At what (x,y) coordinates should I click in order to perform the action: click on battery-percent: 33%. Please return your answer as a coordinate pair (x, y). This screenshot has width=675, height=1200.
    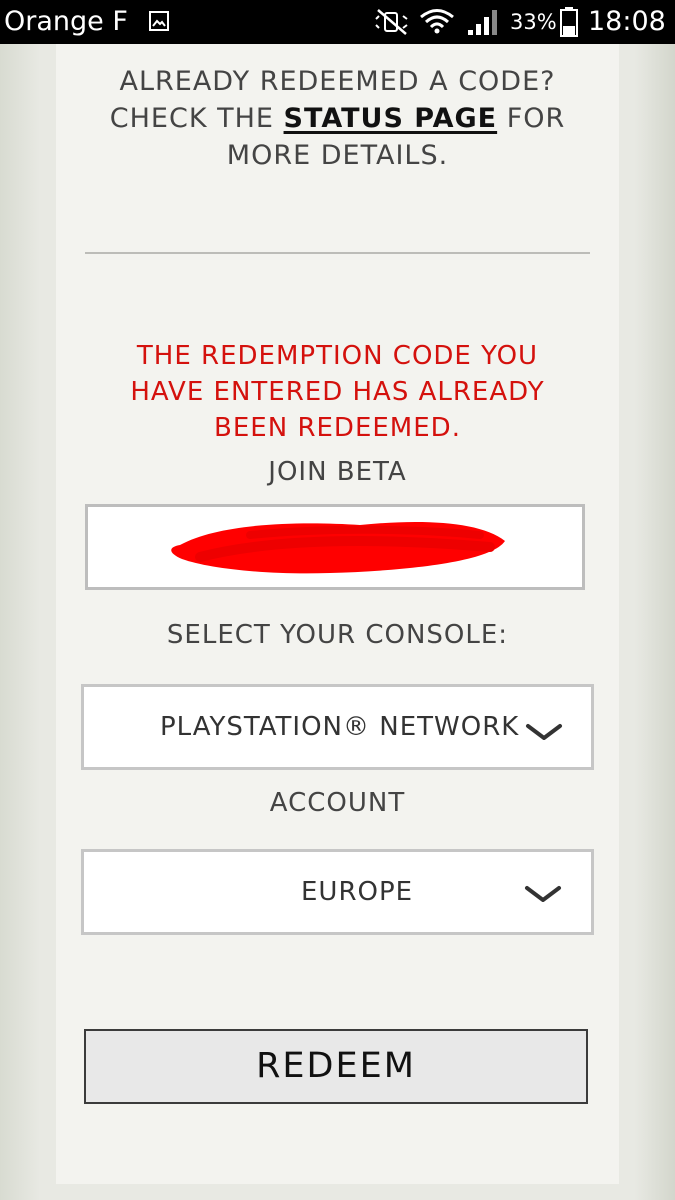
    Looking at the image, I should click on (533, 22).